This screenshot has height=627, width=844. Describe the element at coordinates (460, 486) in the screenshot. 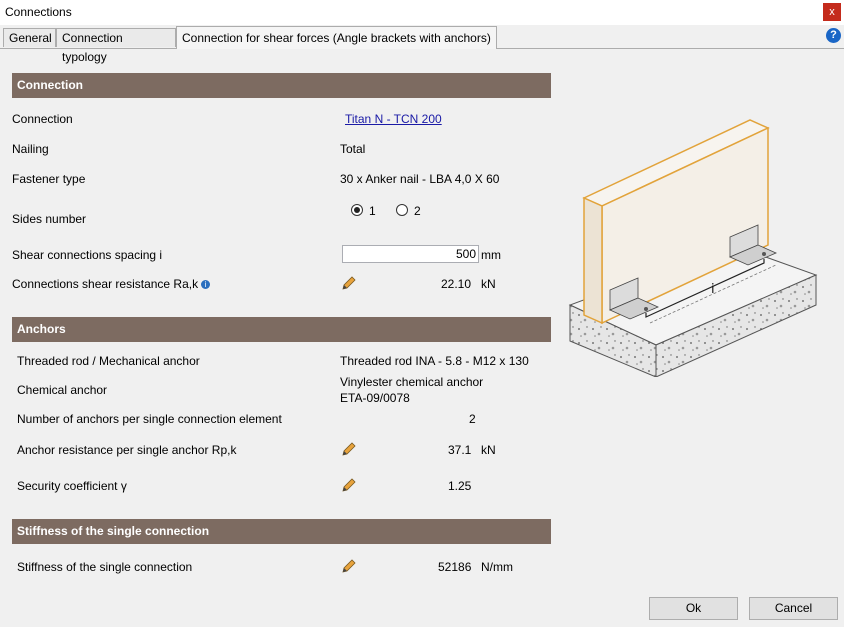

I see `security-coefficient-value: 1.25` at that location.